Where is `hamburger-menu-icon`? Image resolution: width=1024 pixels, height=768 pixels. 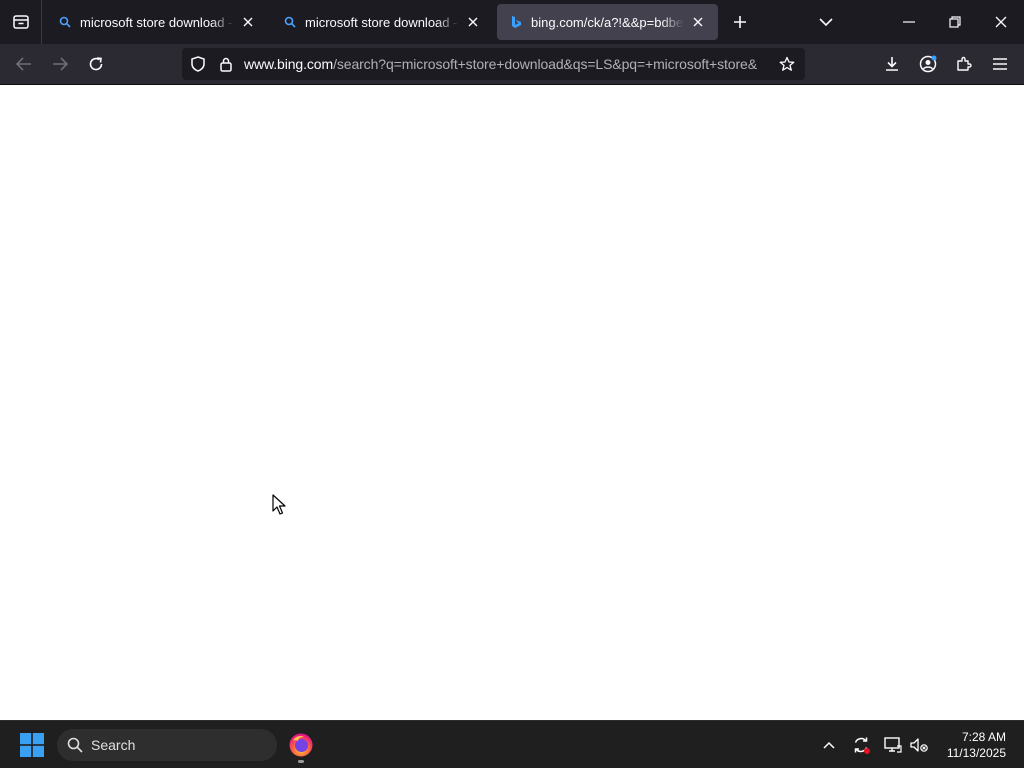
hamburger-menu-icon is located at coordinates (1000, 64).